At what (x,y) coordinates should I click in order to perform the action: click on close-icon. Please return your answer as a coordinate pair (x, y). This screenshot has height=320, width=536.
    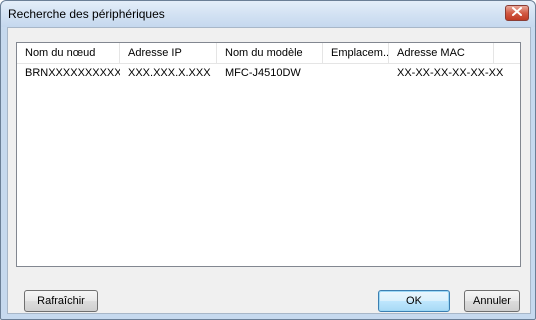
    Looking at the image, I should click on (517, 13).